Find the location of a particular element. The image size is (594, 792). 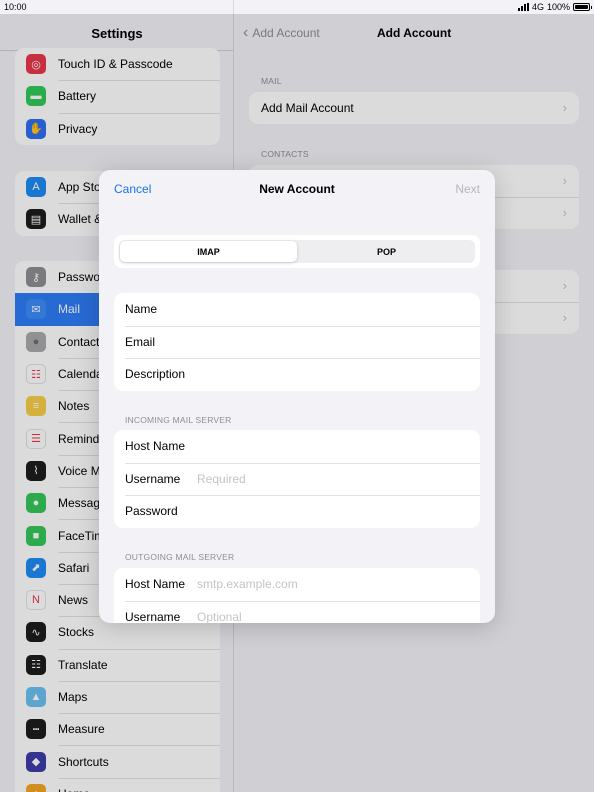

email-row: Email is located at coordinates (297, 342).